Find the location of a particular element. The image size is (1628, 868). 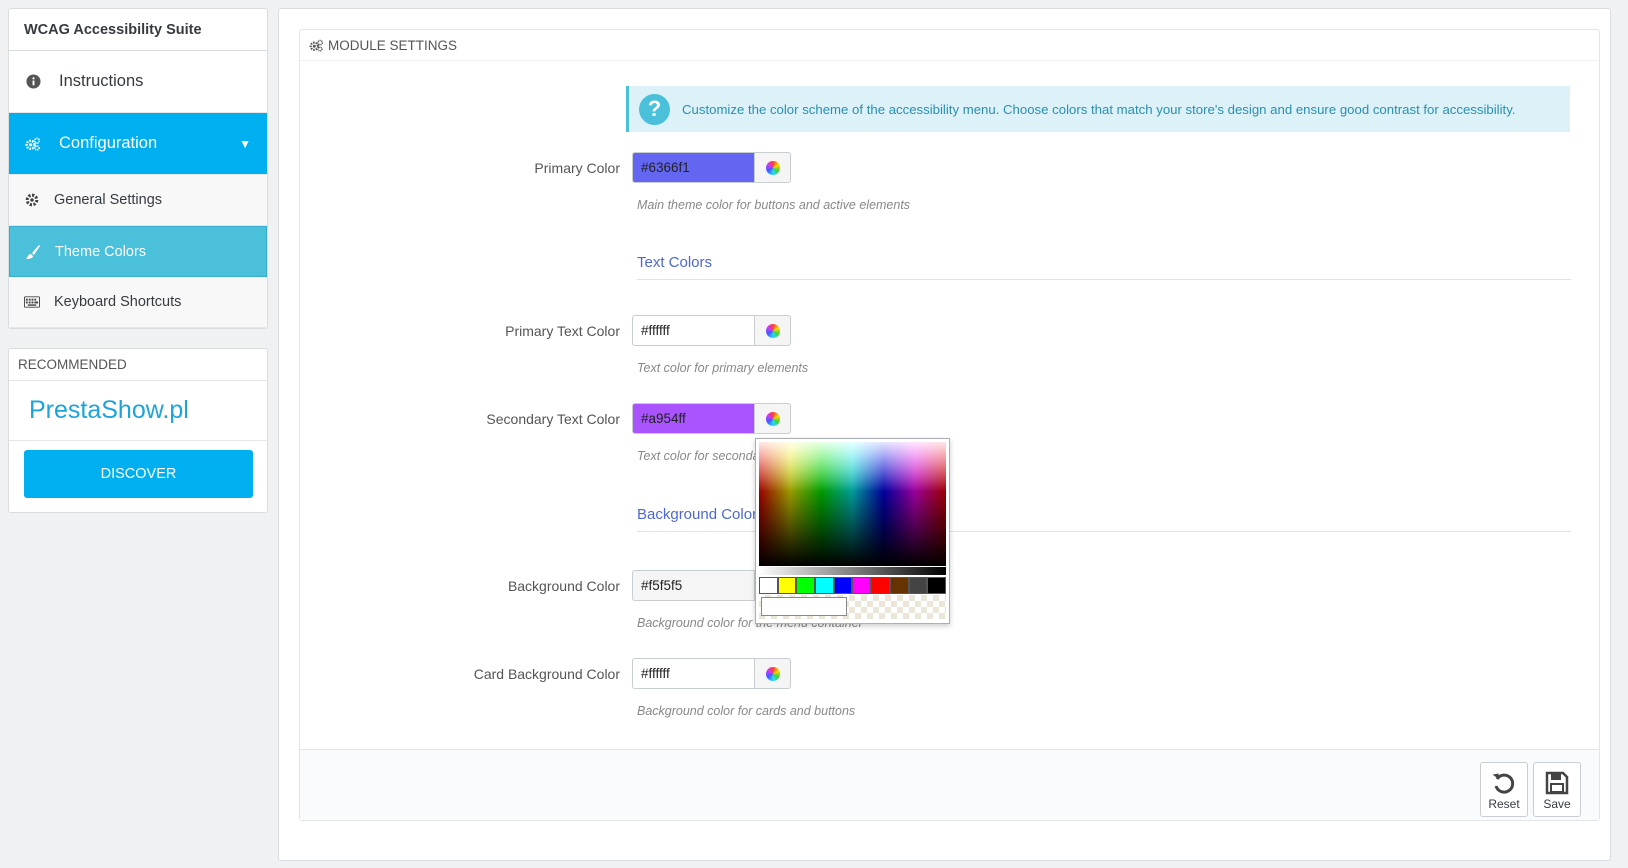

color-picker-swatches is located at coordinates (852, 585).